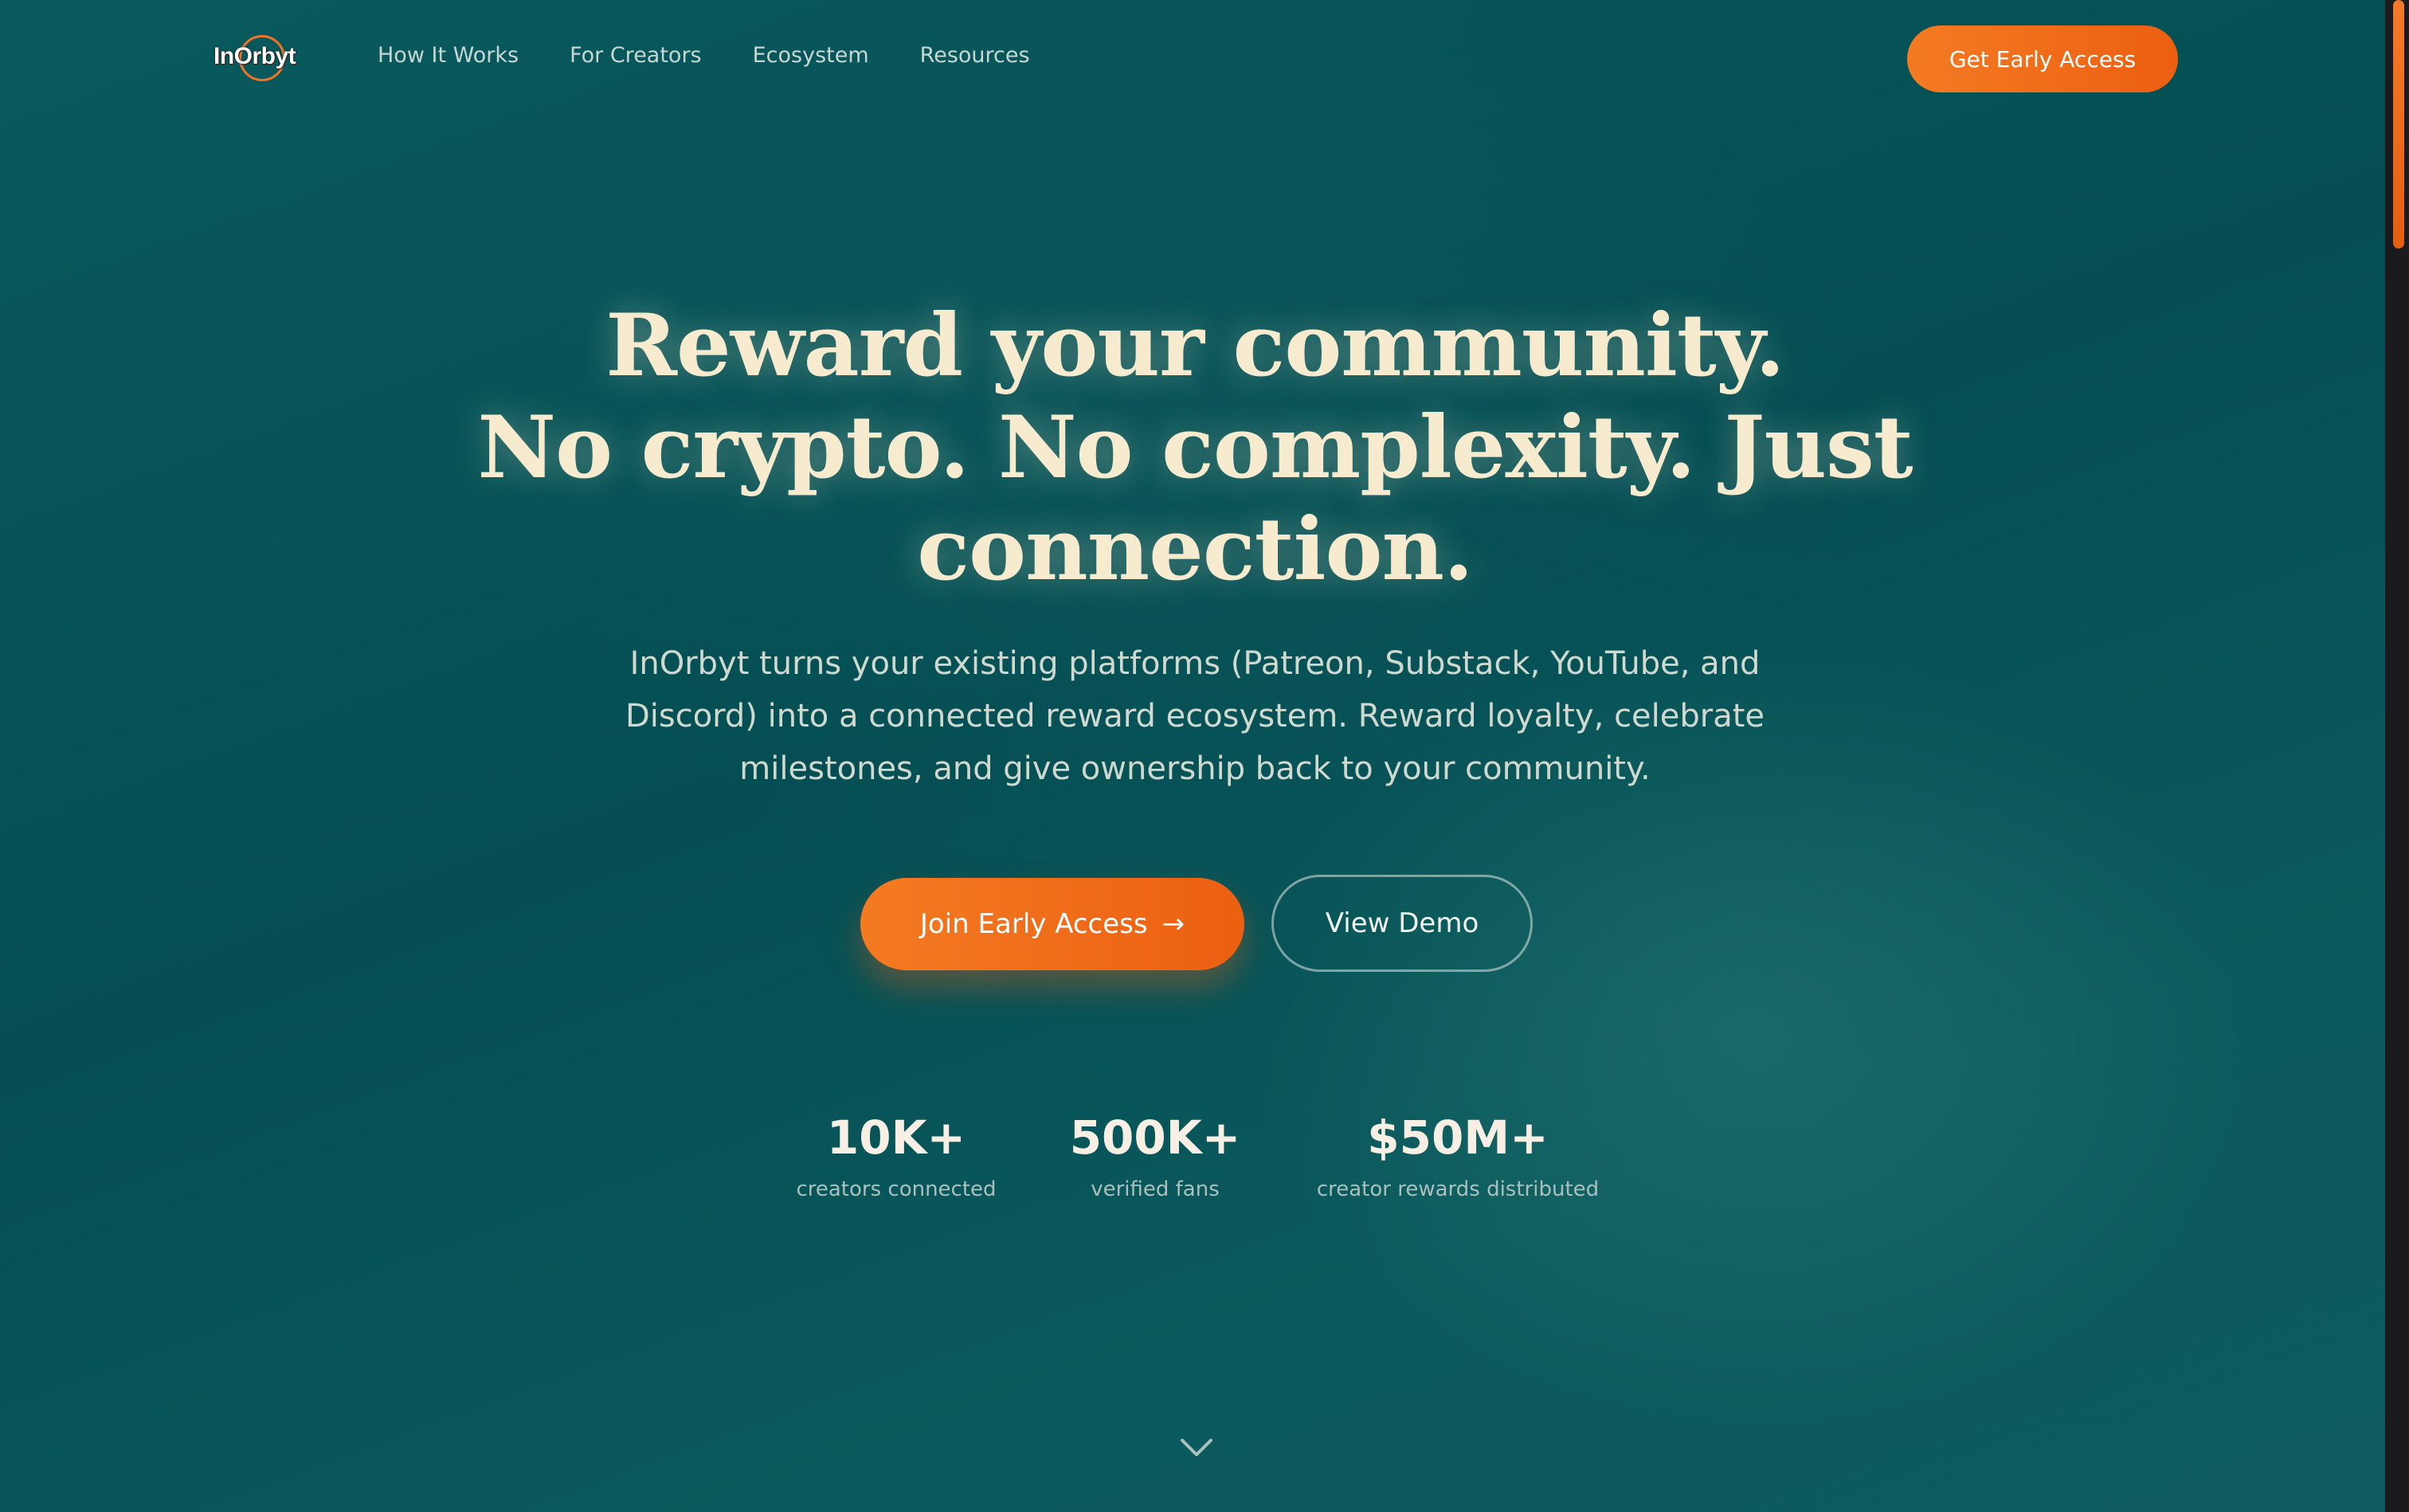 Image resolution: width=2409 pixels, height=1512 pixels. Describe the element at coordinates (2042, 59) in the screenshot. I see `get-early-access-button: Get Early Access` at that location.